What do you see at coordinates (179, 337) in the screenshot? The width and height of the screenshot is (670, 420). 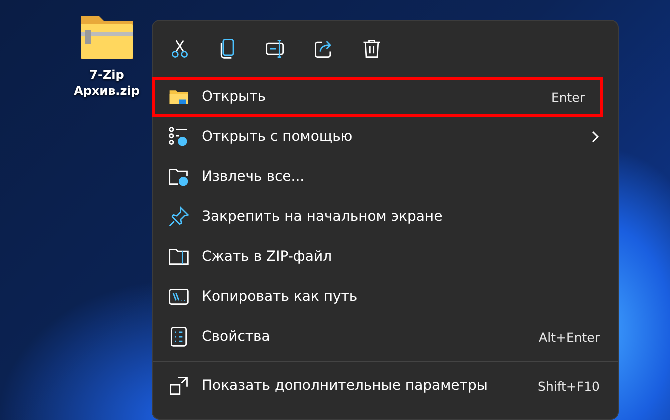 I see `properties-icon` at bounding box center [179, 337].